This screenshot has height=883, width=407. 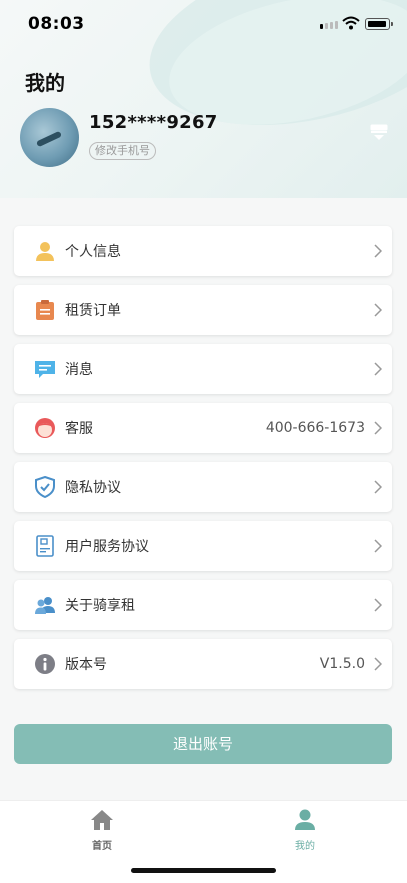 I want to click on home-icon, so click(x=102, y=820).